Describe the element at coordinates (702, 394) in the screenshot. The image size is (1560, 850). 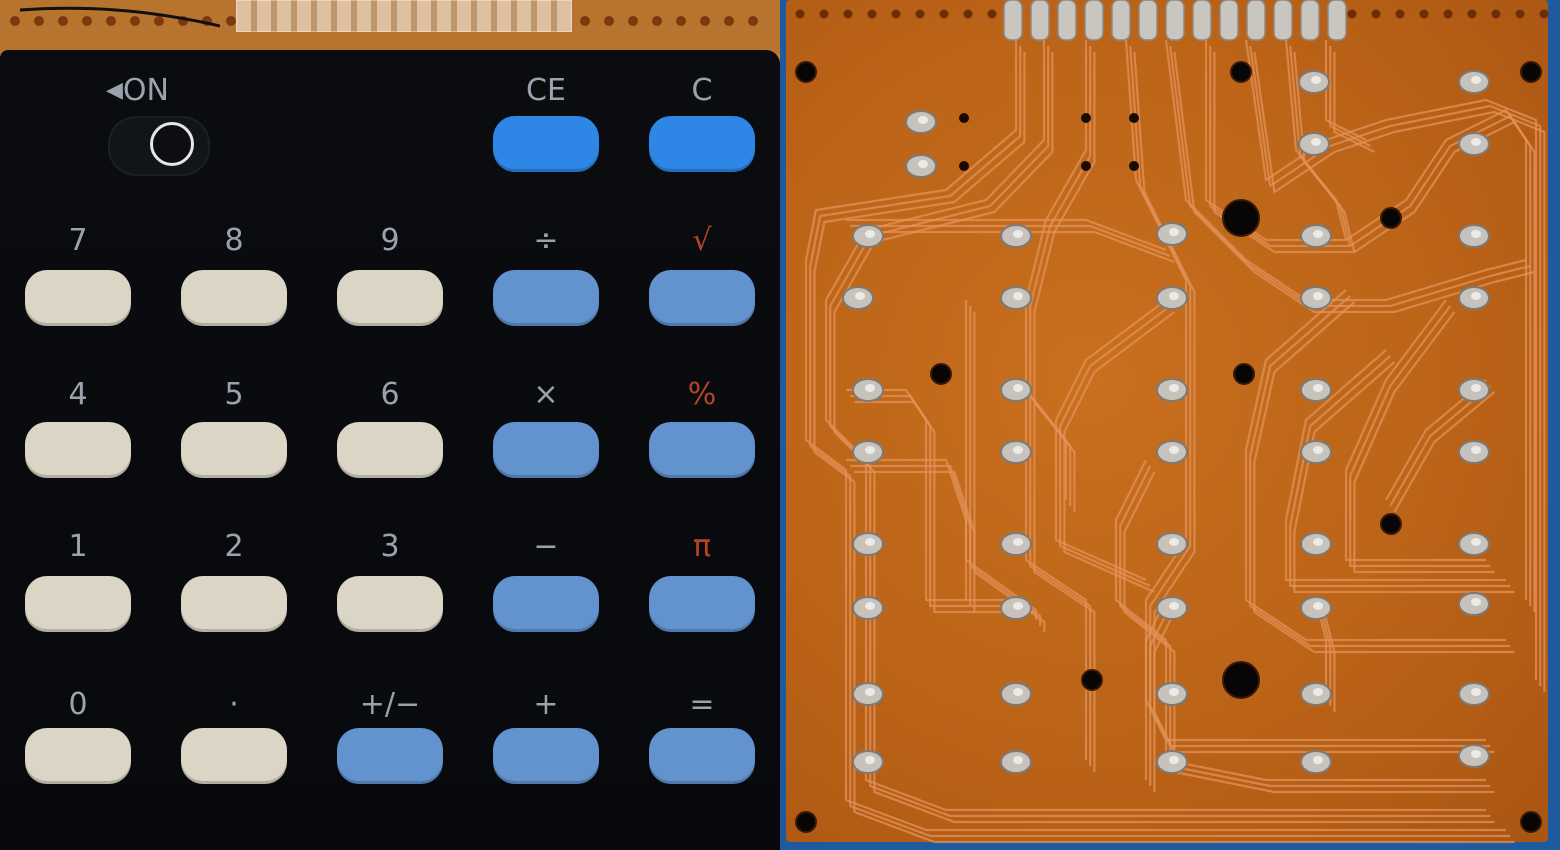
I see `key-label: %` at that location.